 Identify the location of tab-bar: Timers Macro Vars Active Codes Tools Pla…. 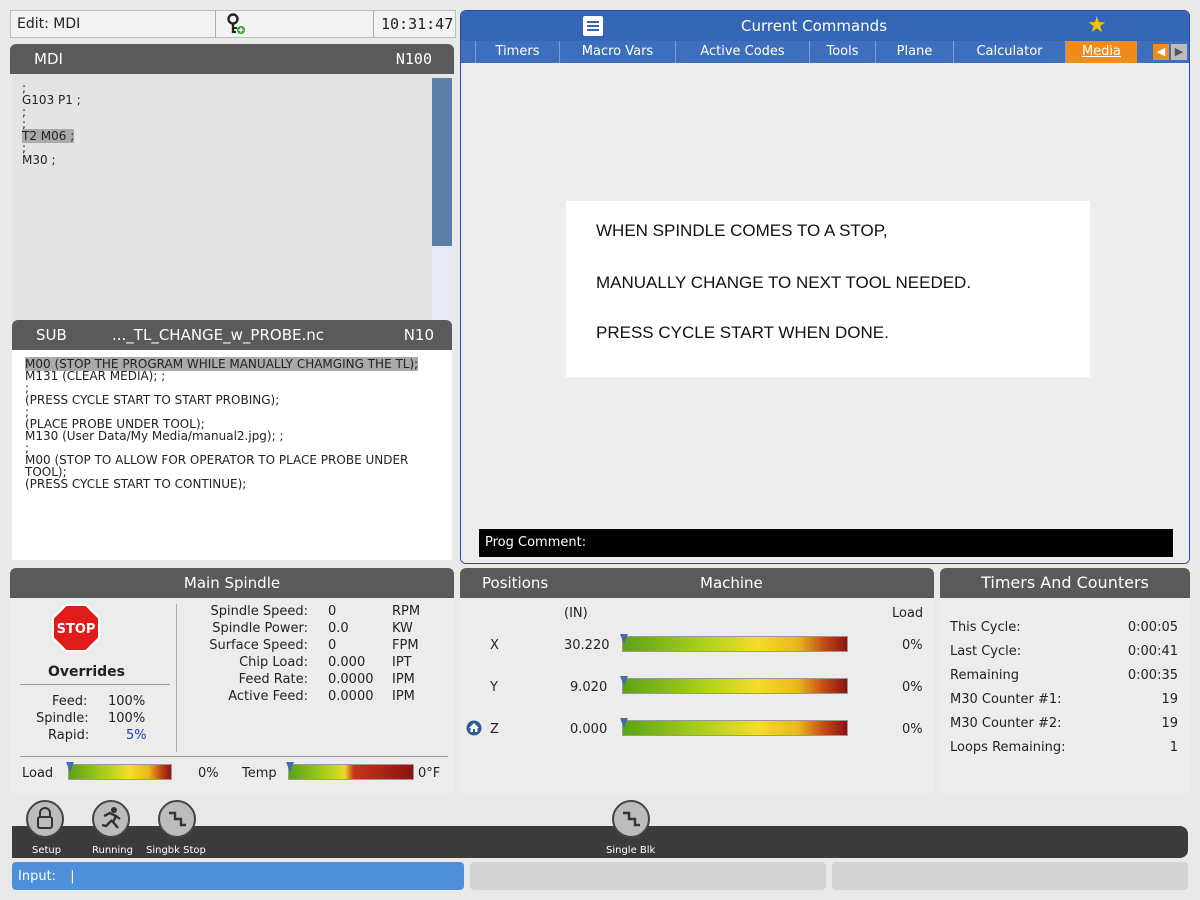
(825, 52).